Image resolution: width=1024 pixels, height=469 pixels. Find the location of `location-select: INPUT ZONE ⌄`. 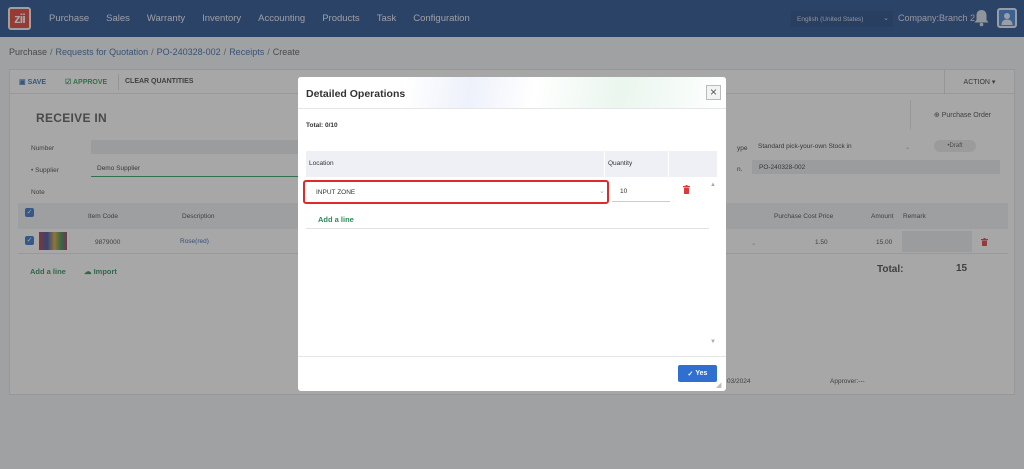

location-select: INPUT ZONE ⌄ is located at coordinates (456, 192).